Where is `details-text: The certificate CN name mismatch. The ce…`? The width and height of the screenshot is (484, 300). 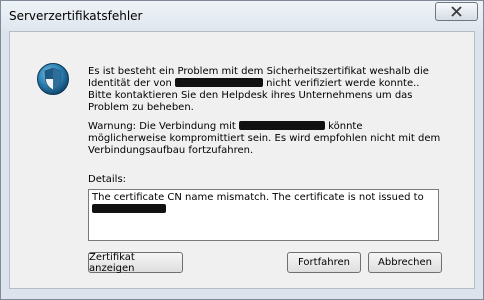
details-text: The certificate CN name mismatch. The ce… is located at coordinates (258, 197).